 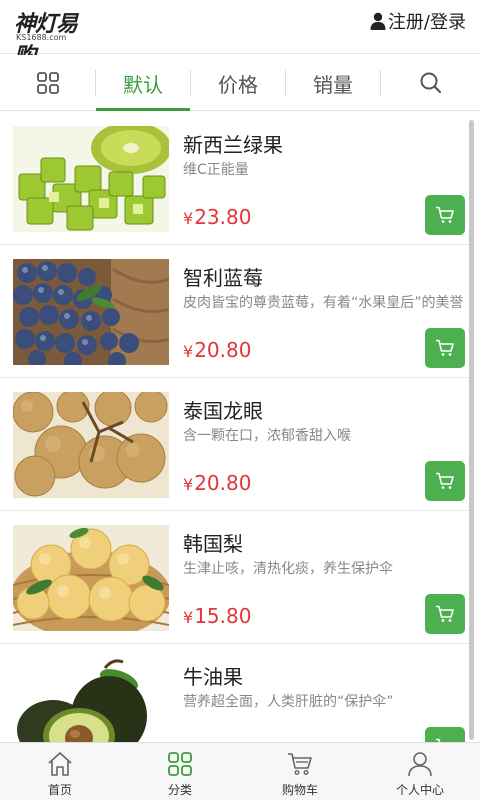 What do you see at coordinates (143, 83) in the screenshot?
I see `tab-default: 默认` at bounding box center [143, 83].